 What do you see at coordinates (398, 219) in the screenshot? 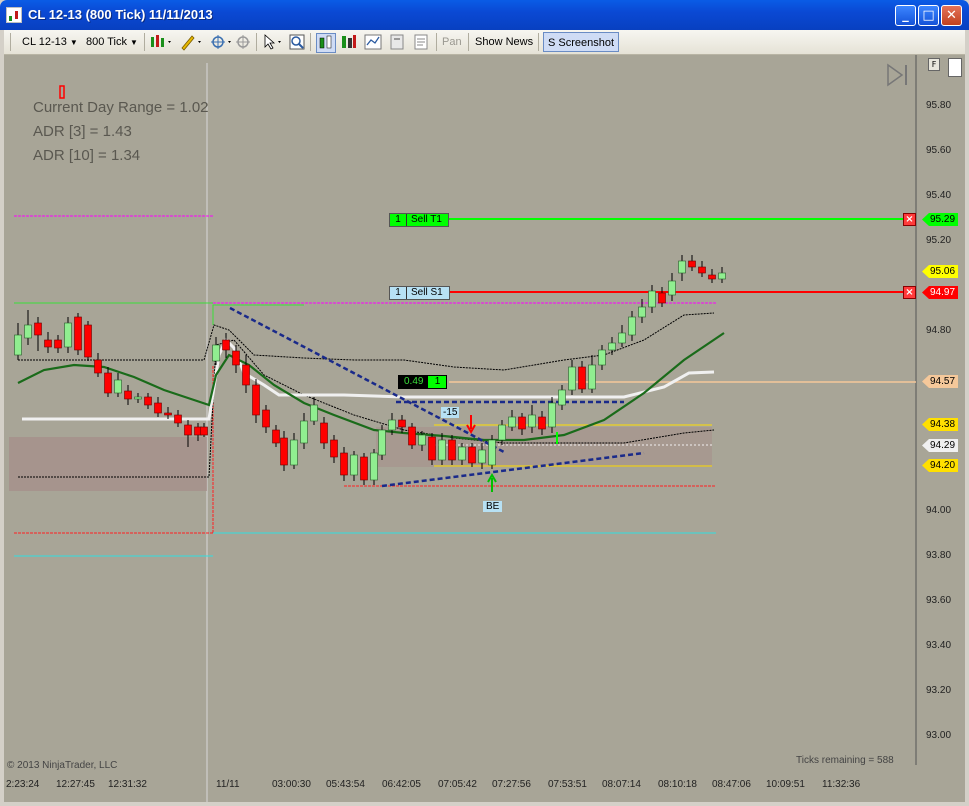
I see `order-qty: 1` at bounding box center [398, 219].